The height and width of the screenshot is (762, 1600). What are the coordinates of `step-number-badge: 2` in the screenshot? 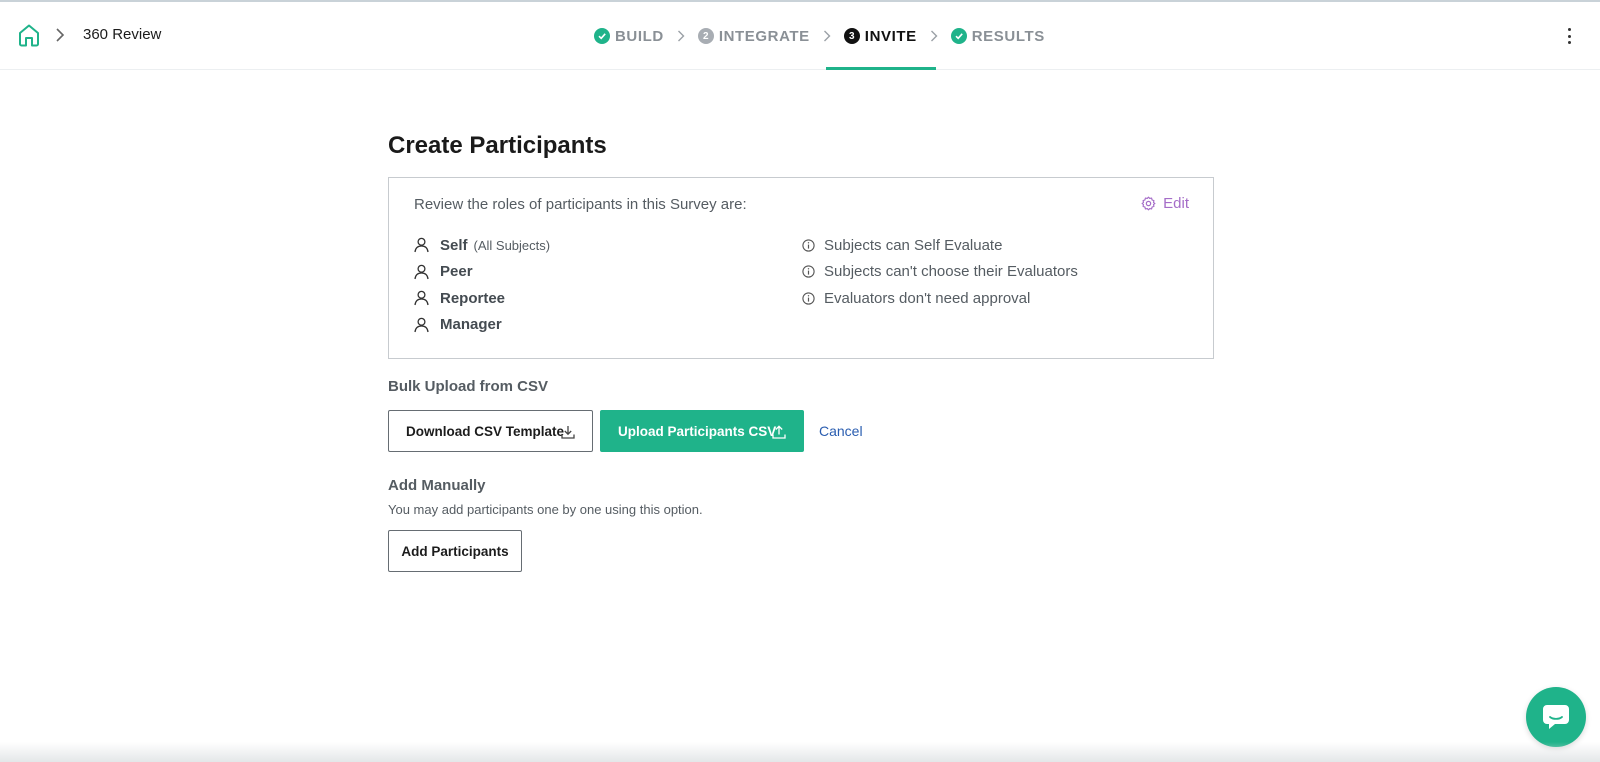 It's located at (705, 36).